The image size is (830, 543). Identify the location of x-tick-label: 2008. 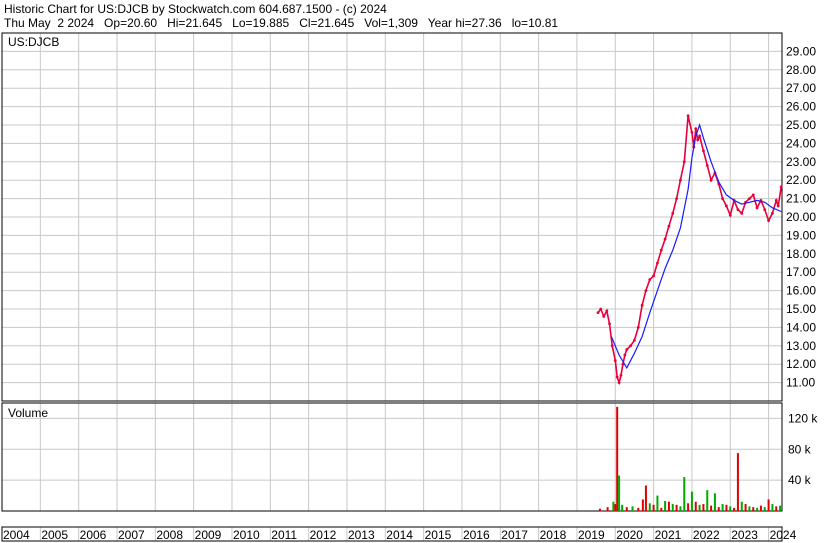
(169, 535).